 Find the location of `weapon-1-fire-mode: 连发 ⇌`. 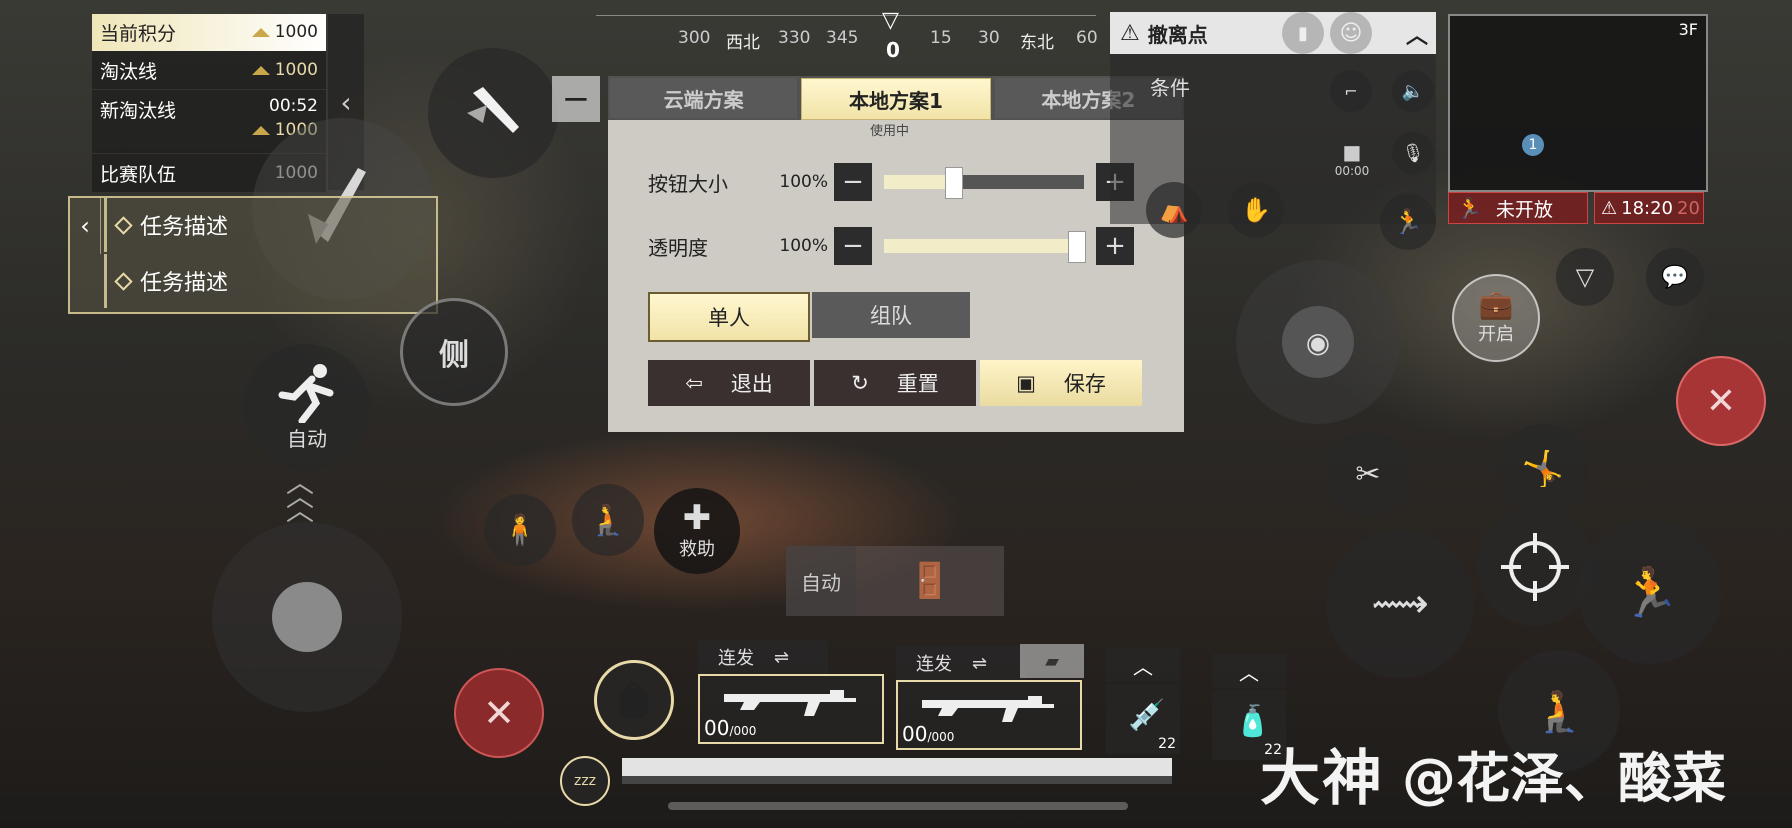

weapon-1-fire-mode: 连发 ⇌ is located at coordinates (763, 657).